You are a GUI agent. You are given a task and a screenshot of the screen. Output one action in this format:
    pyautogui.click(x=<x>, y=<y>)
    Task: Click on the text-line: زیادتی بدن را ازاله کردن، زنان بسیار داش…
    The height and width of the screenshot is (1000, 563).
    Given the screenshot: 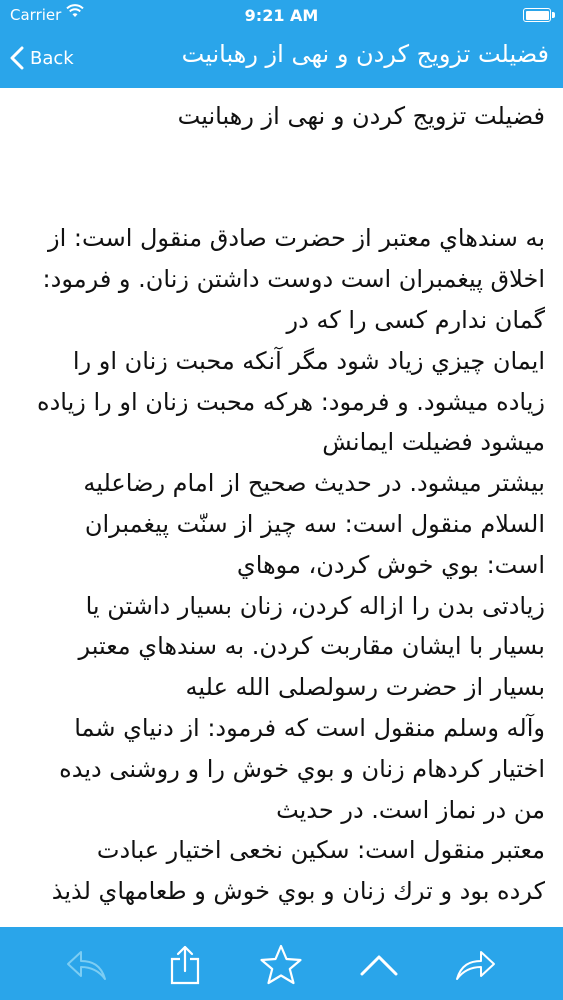 What is the action you would take?
    pyautogui.click(x=315, y=605)
    